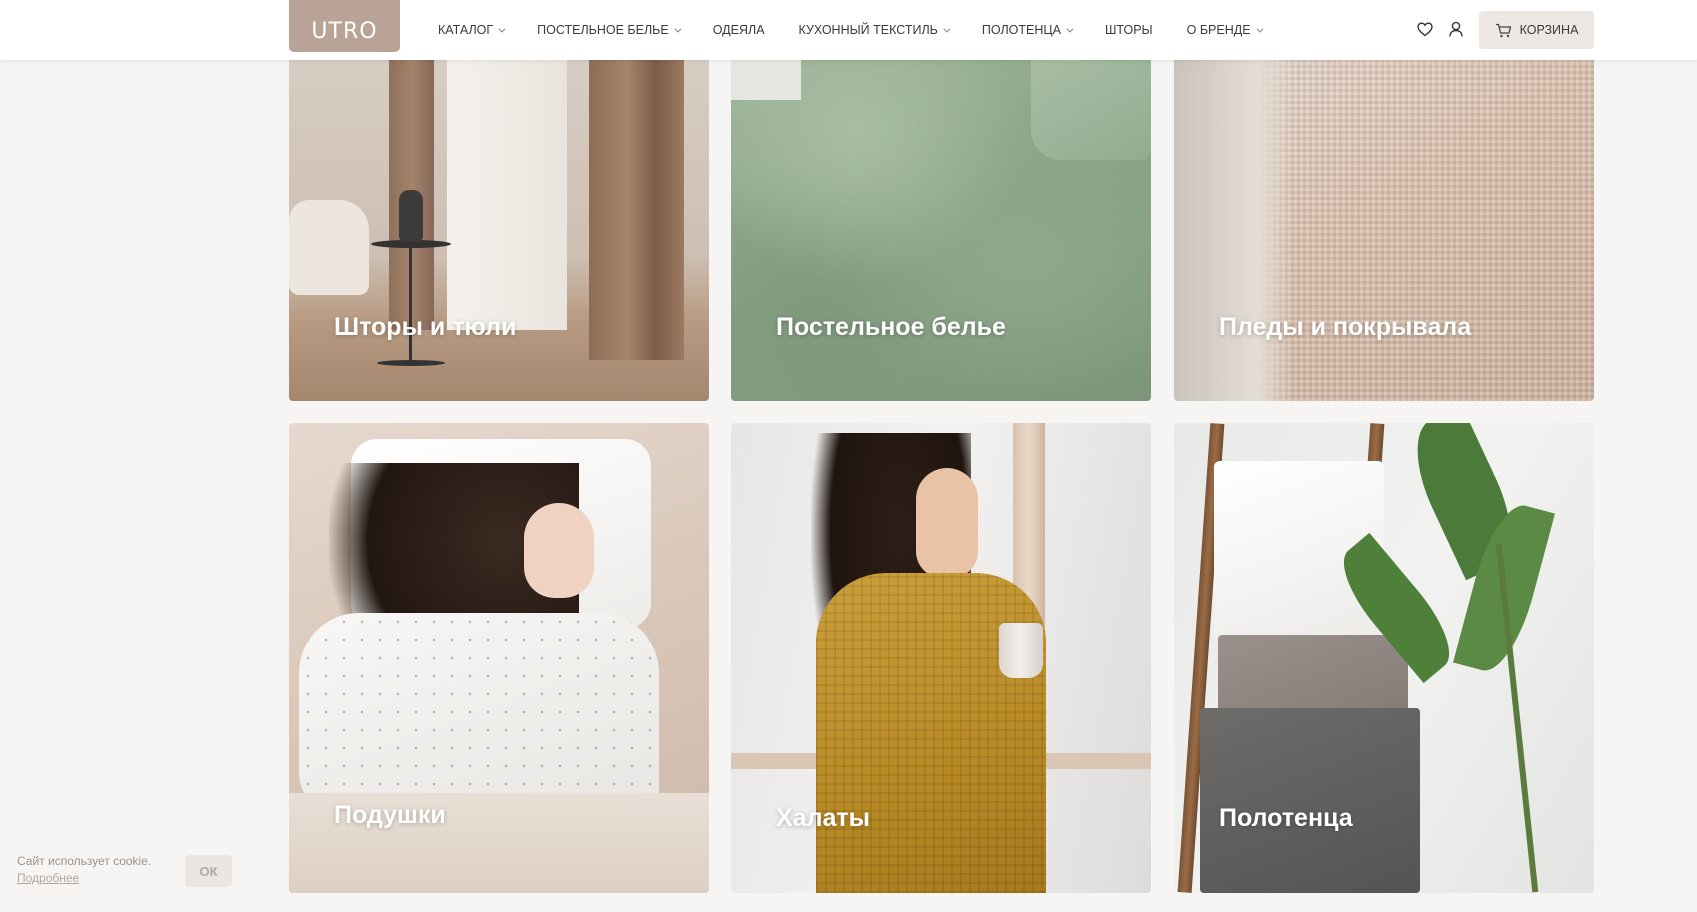  I want to click on cookie-notice: Сайт использует cookie. Подробнее, so click(84, 870).